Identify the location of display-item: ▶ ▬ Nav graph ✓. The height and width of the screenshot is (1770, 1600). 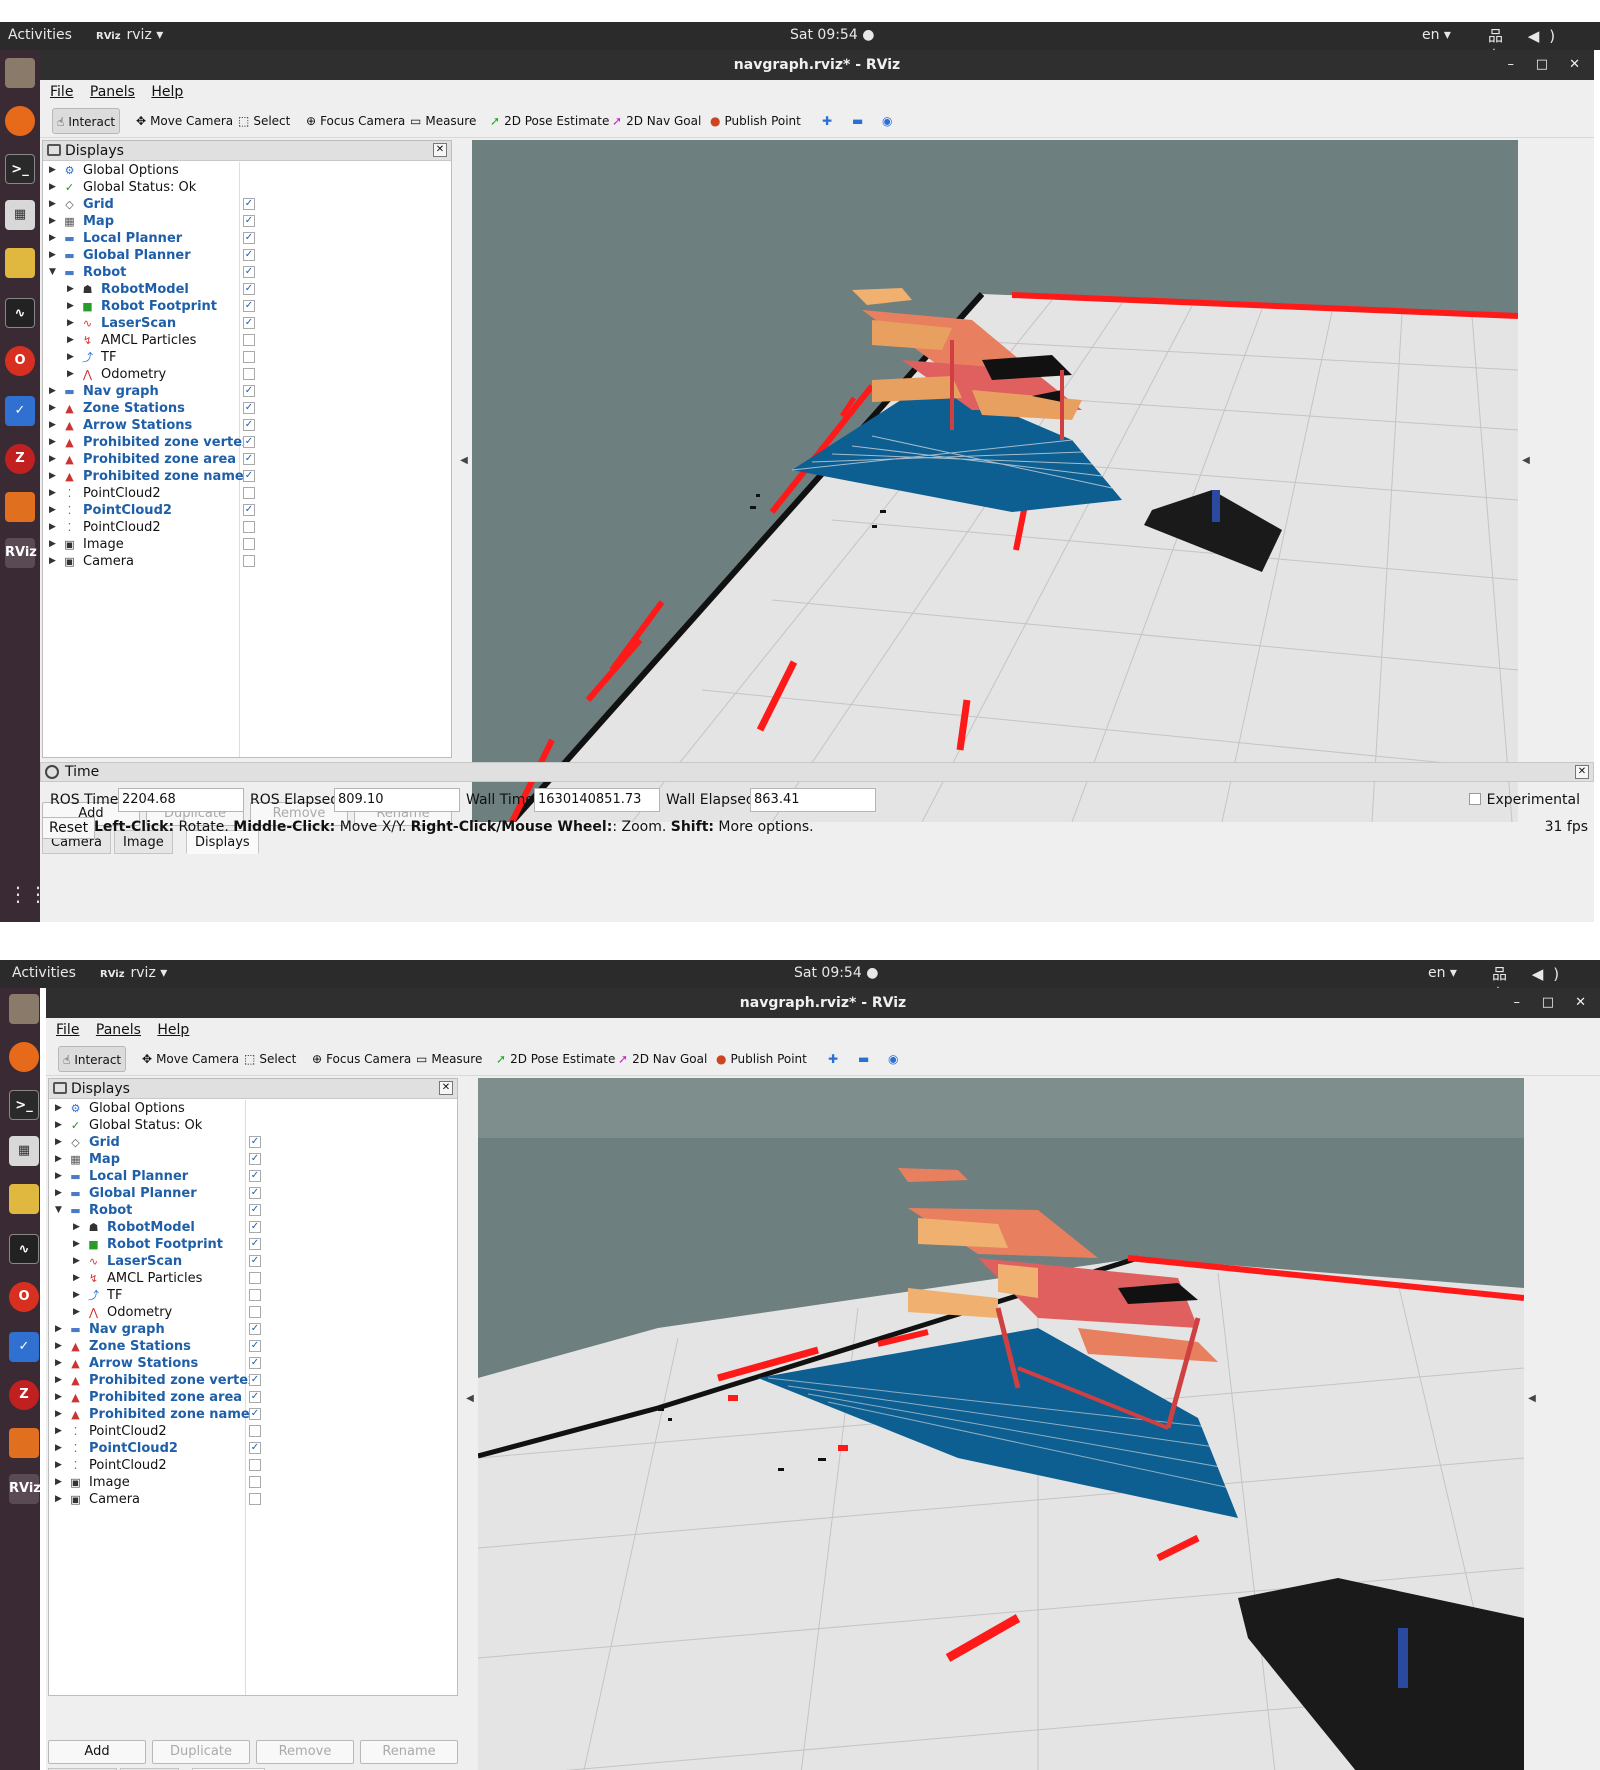
(253, 1329).